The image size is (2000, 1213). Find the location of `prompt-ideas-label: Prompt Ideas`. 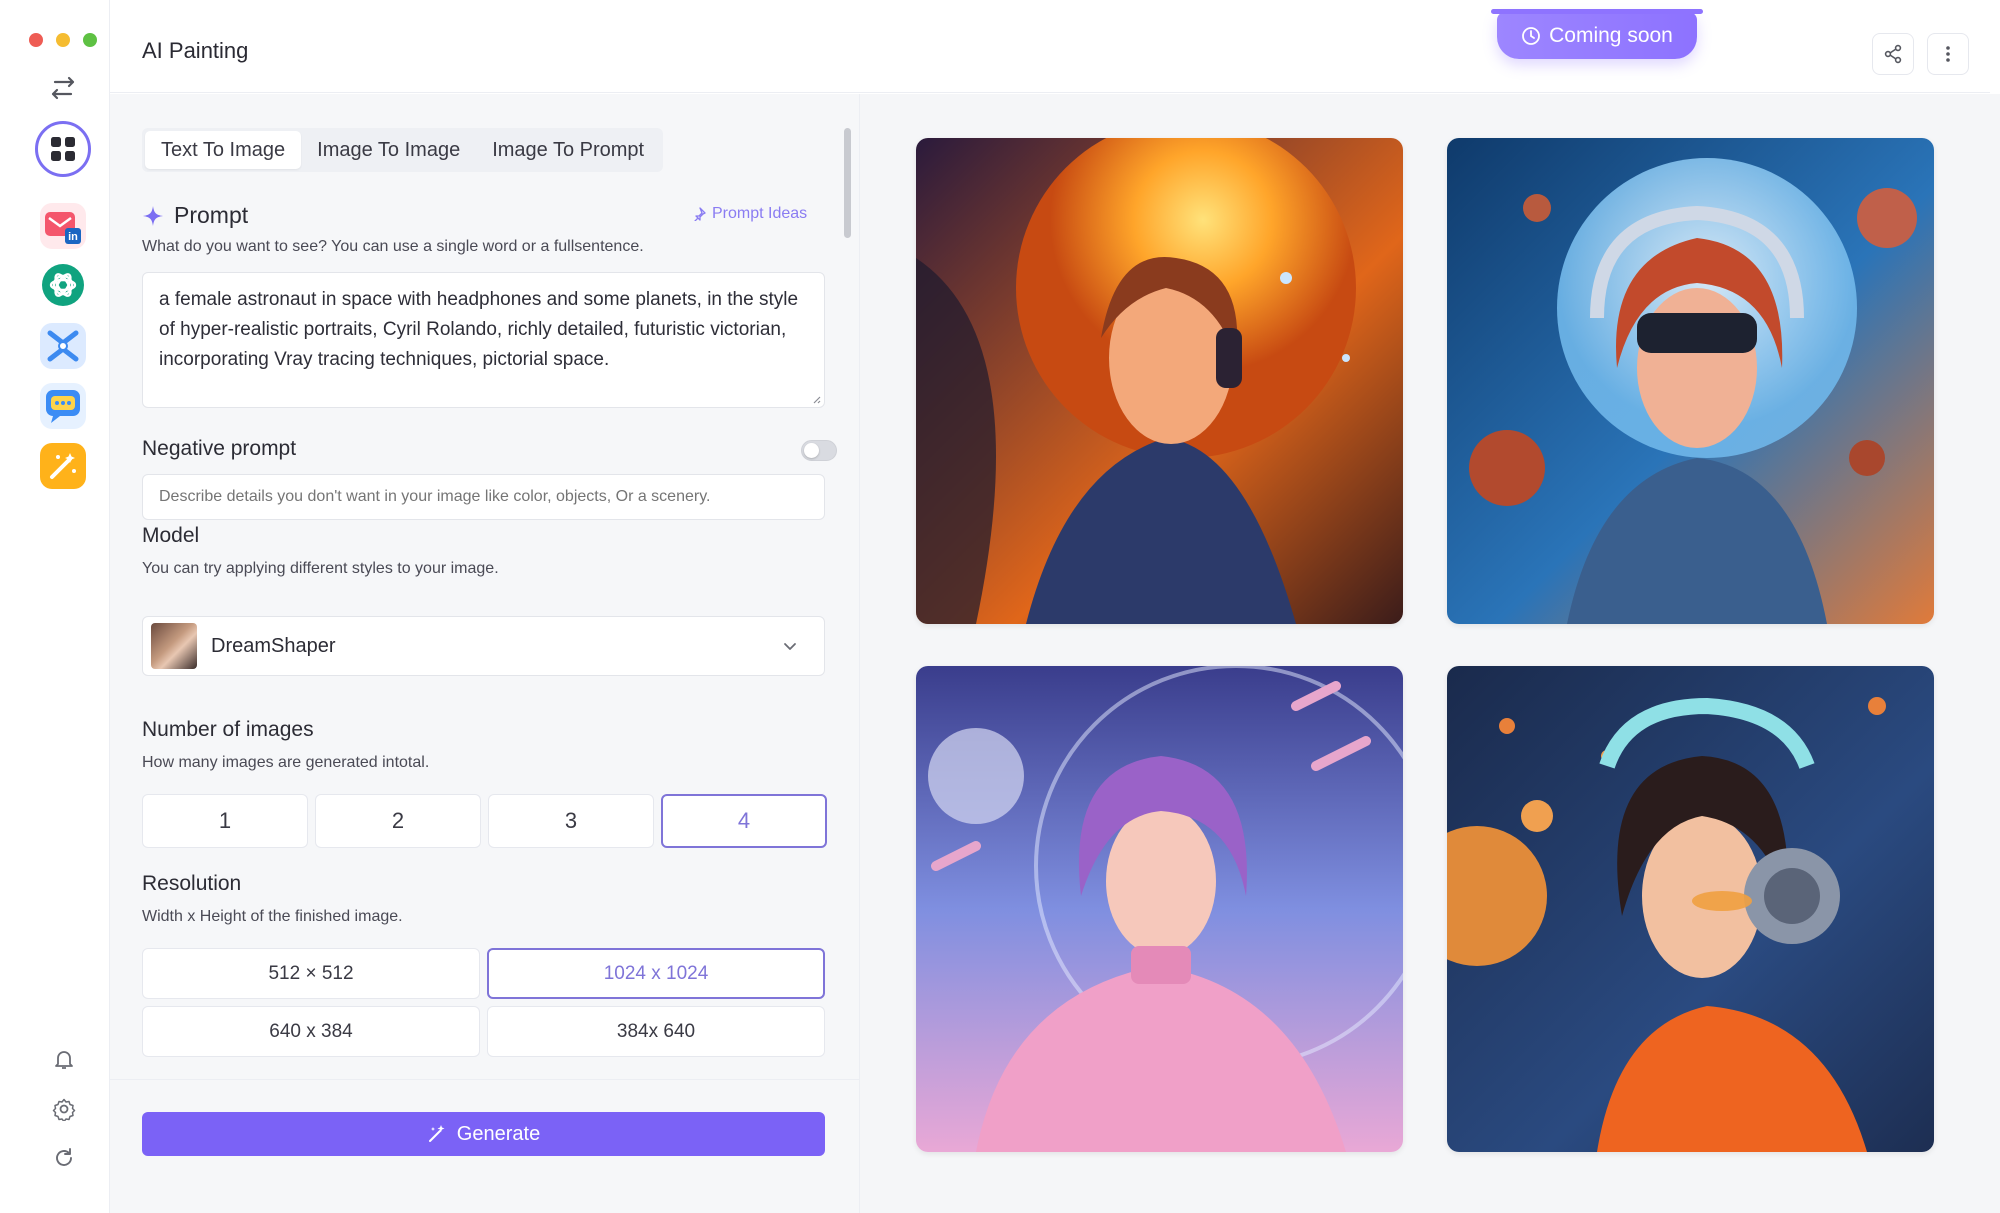

prompt-ideas-label: Prompt Ideas is located at coordinates (760, 213).